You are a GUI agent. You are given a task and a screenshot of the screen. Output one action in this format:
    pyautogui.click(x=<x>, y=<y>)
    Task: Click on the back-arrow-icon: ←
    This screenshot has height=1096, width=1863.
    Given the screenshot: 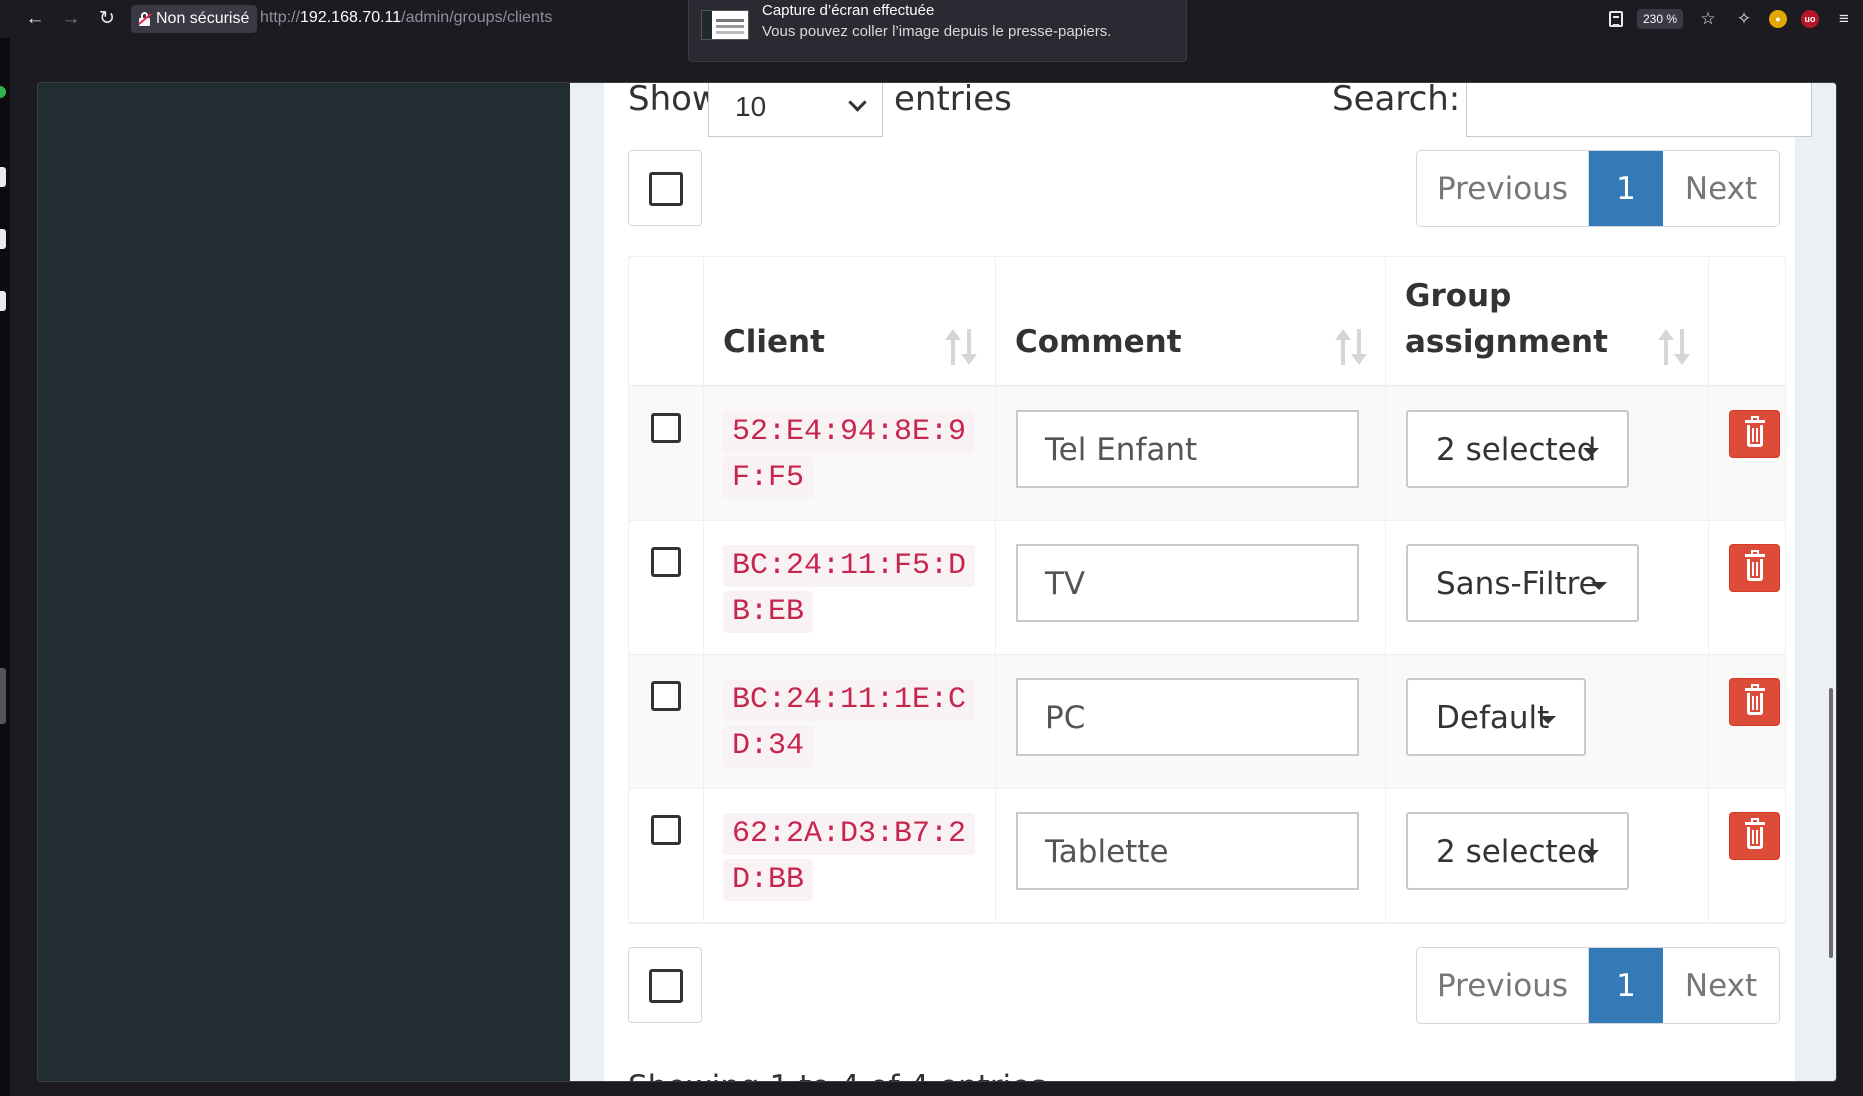 What is the action you would take?
    pyautogui.click(x=35, y=19)
    